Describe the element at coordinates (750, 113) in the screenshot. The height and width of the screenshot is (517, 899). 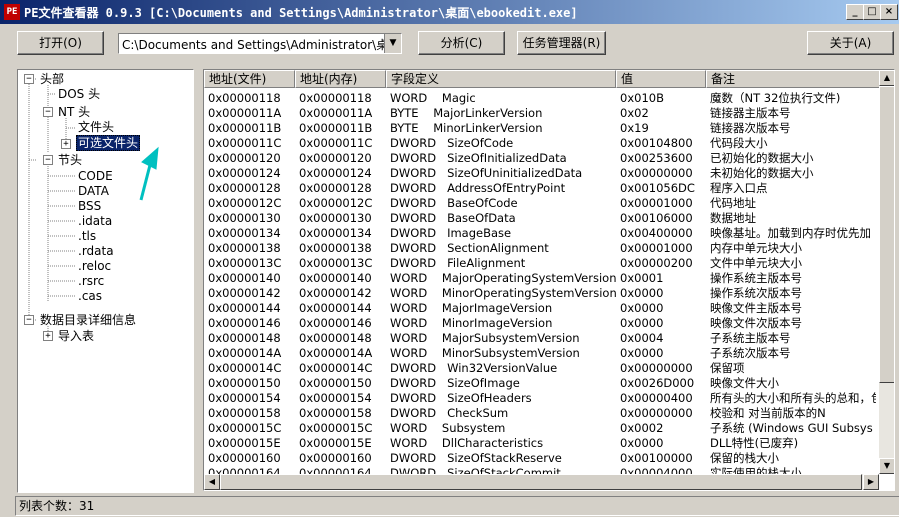
I see `cell-remark: 链接器主版本号` at that location.